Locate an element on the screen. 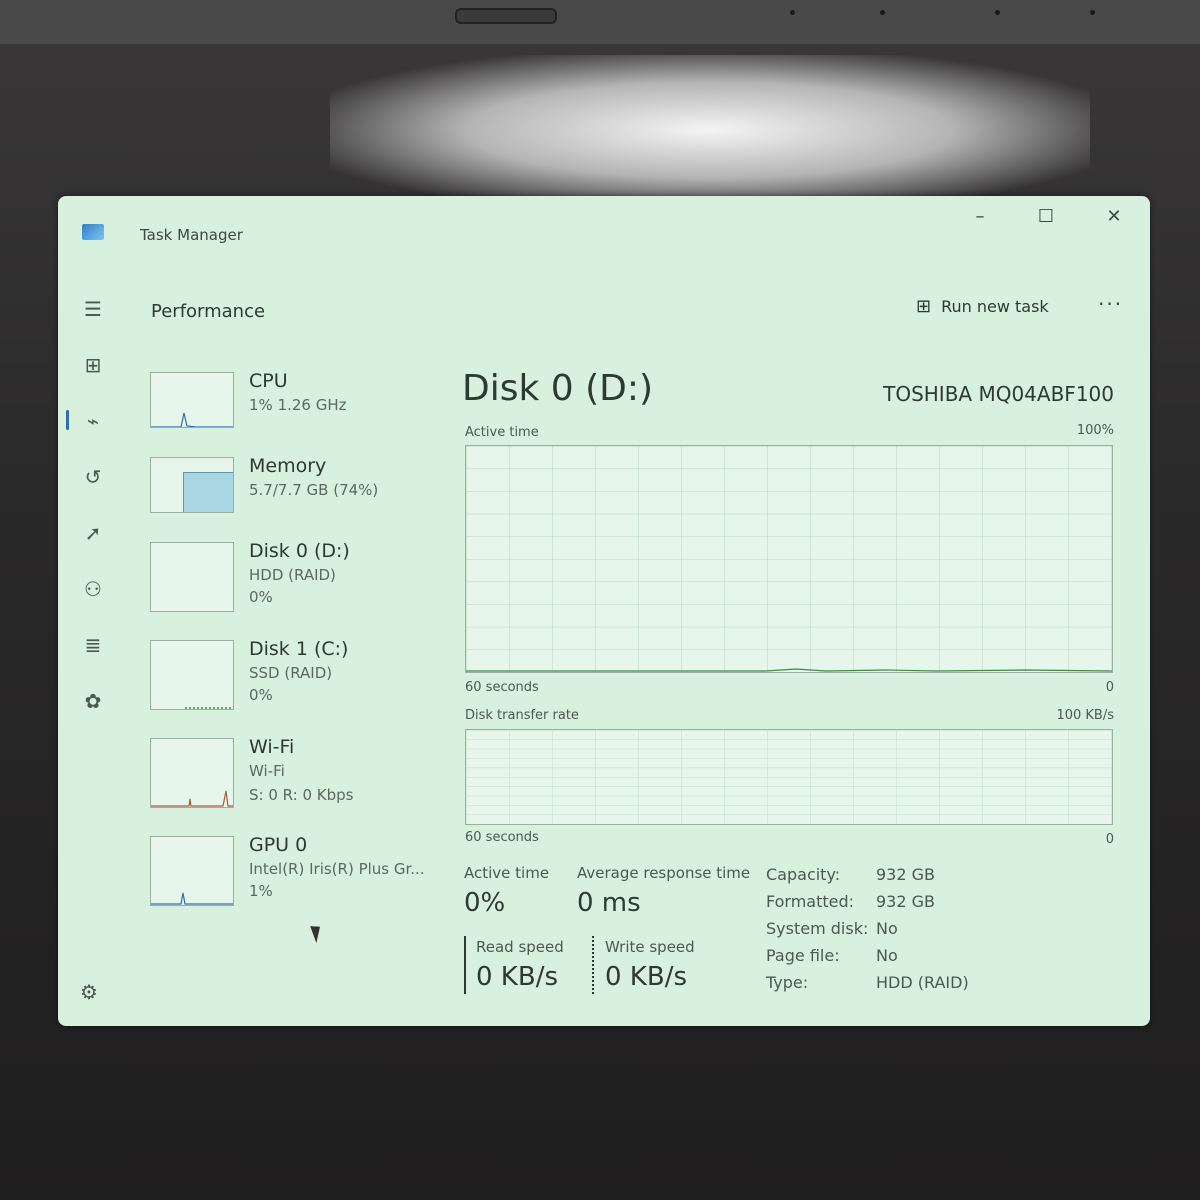  page-title: Performance is located at coordinates (208, 311).